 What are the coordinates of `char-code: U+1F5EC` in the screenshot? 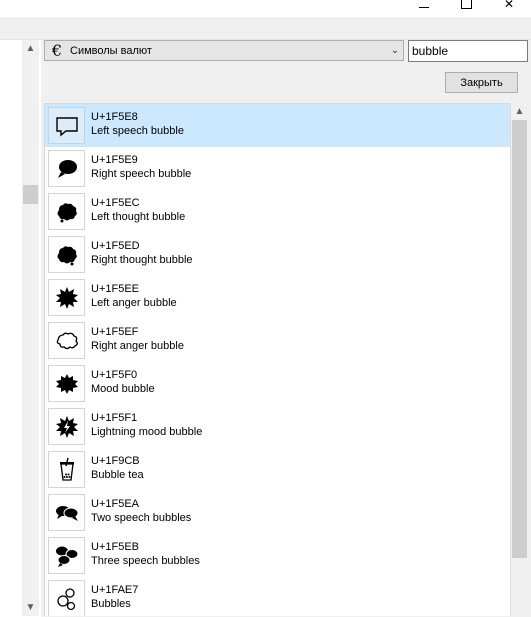 It's located at (115, 203).